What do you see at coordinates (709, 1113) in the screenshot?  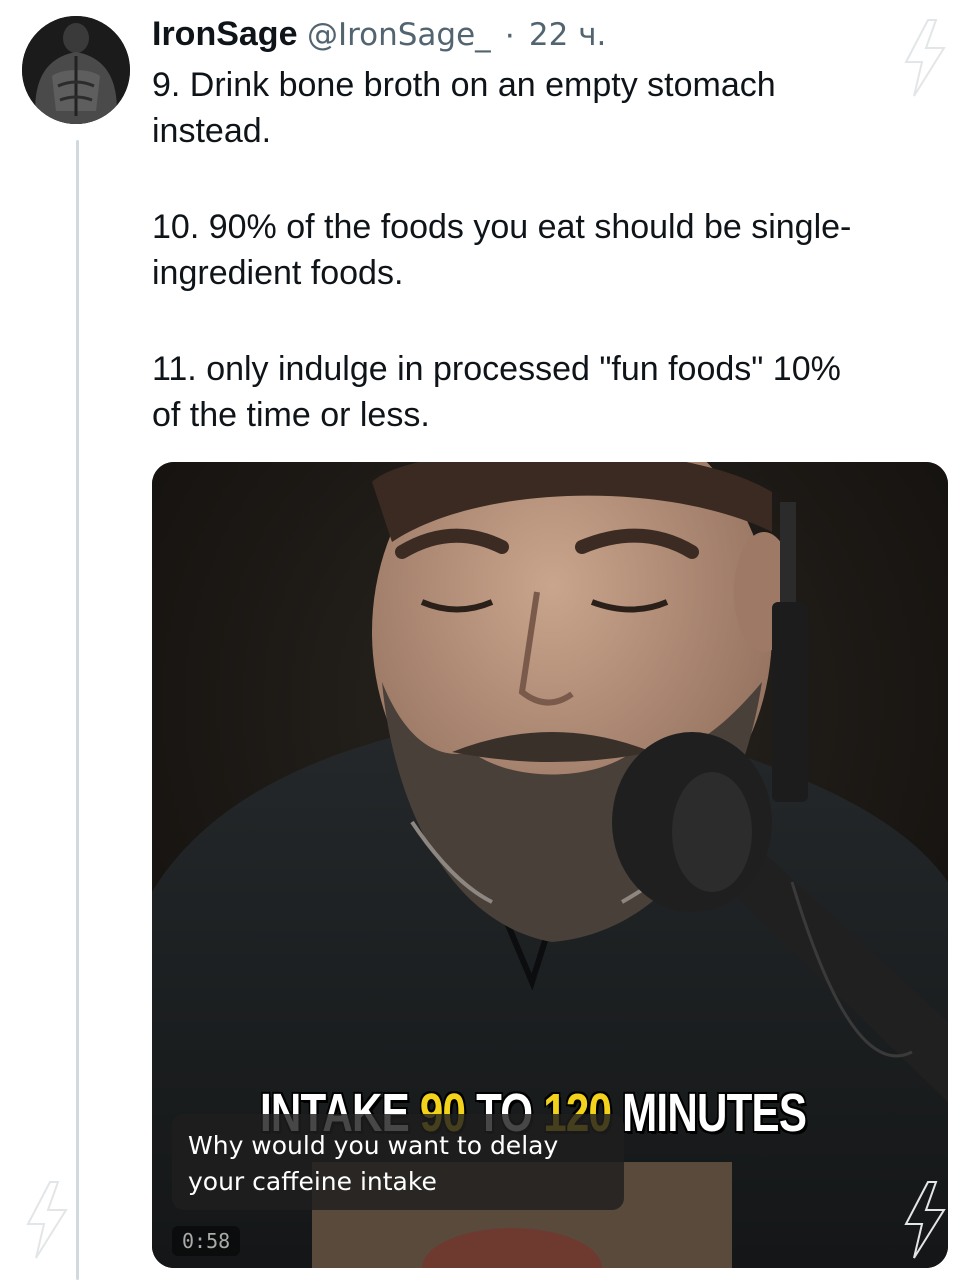 I see `caption-word: MINUTES` at bounding box center [709, 1113].